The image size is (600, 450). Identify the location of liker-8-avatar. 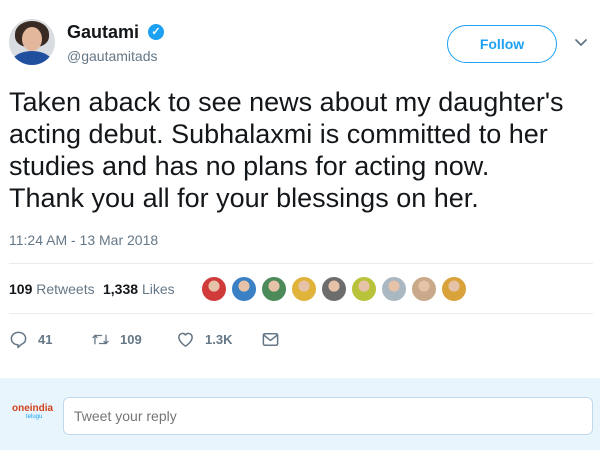
(424, 289).